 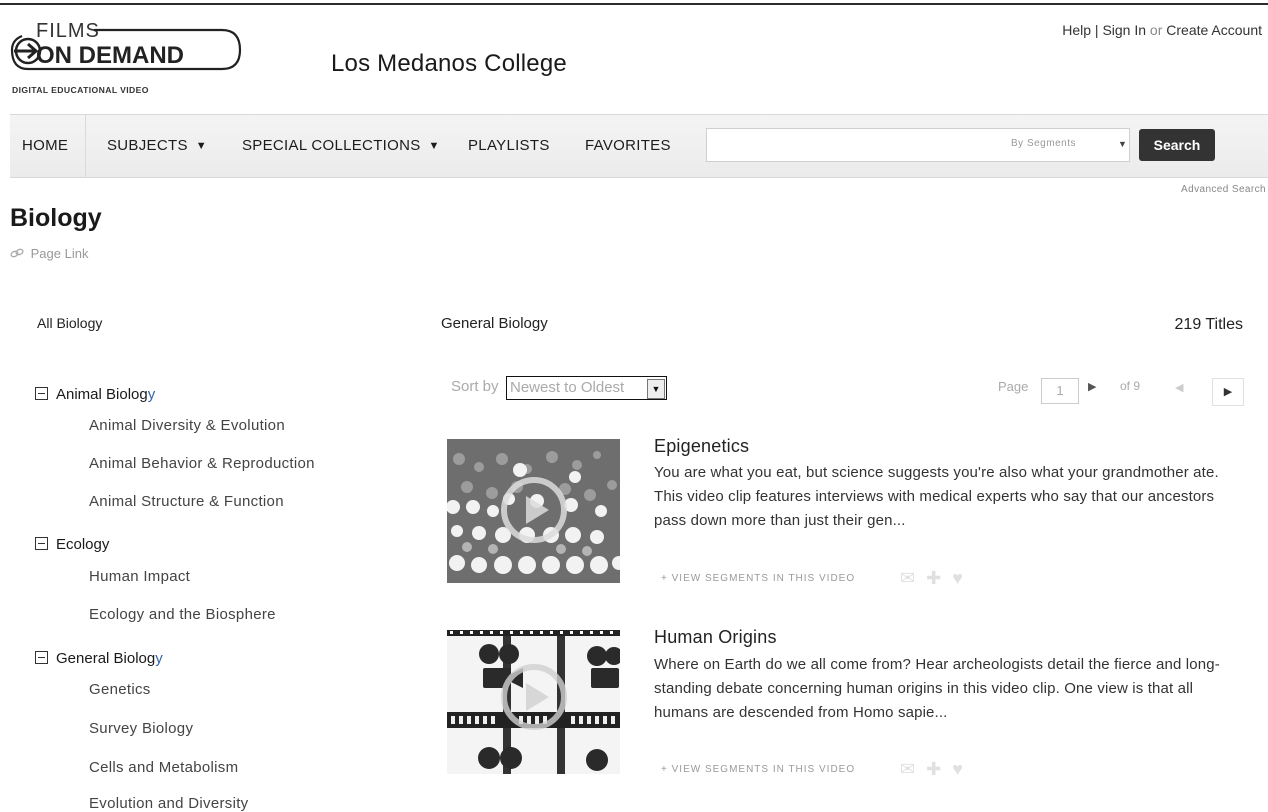 What do you see at coordinates (147, 145) in the screenshot?
I see `nav-subjects-label: SUBJECTS` at bounding box center [147, 145].